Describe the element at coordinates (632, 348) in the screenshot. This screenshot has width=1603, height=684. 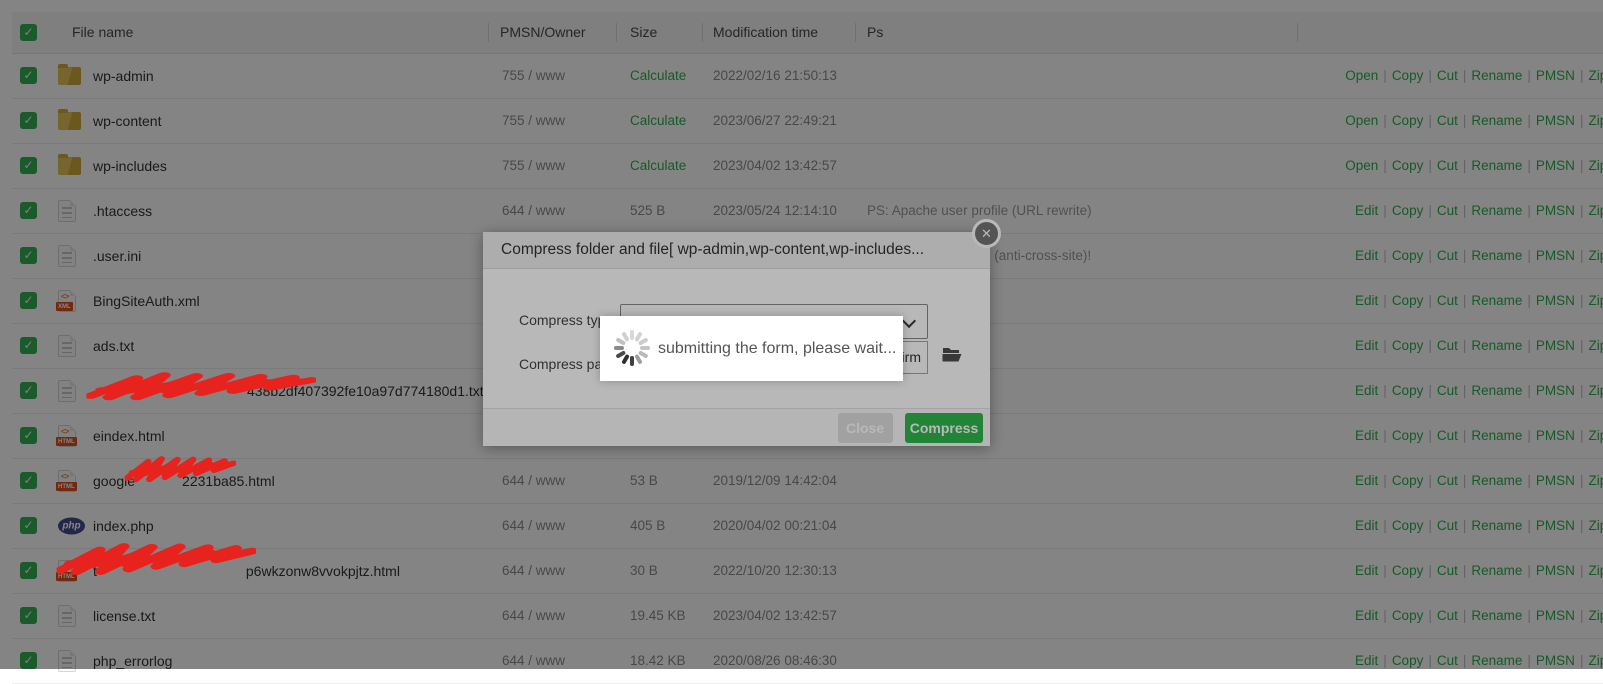
I see `spinner-icon` at that location.